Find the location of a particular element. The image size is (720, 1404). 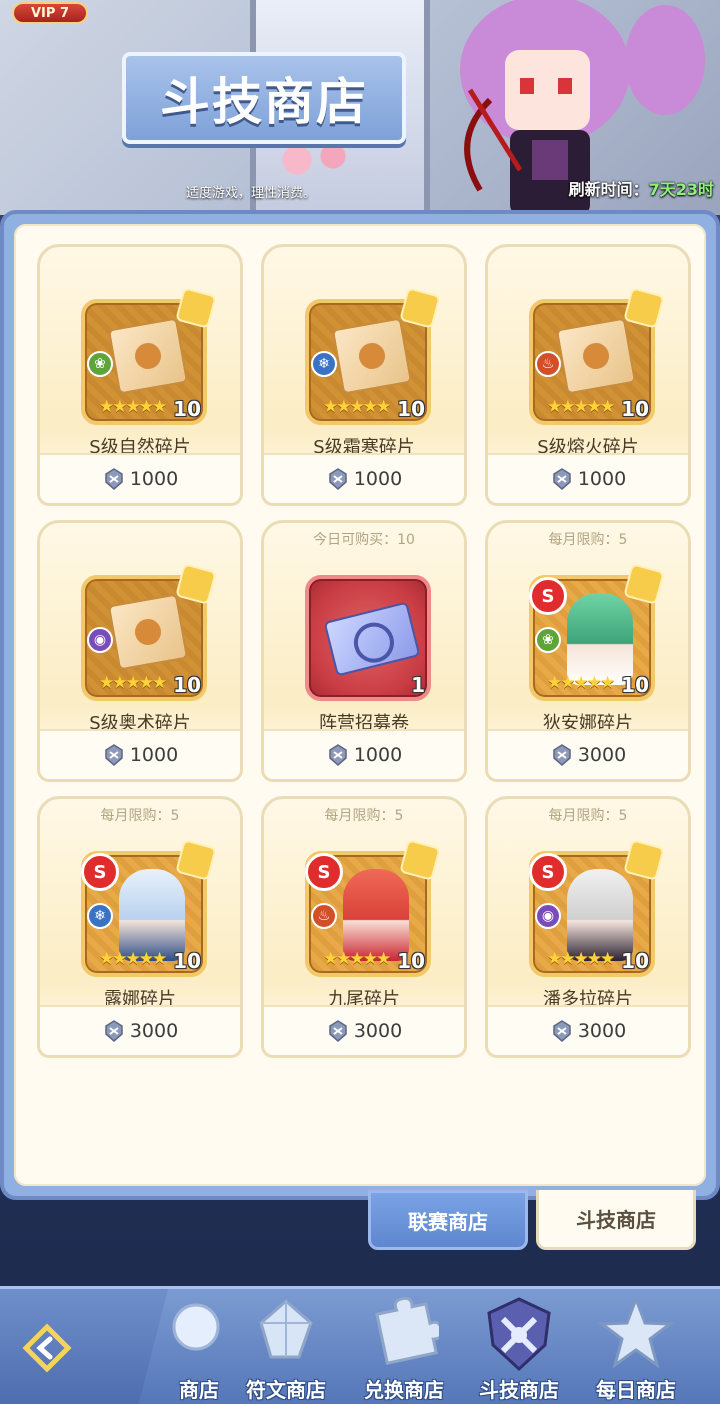

shop-item-s-fire-fragment: ♨ ★★★★★ 10 S级熔火碎片 1000 is located at coordinates (588, 375).